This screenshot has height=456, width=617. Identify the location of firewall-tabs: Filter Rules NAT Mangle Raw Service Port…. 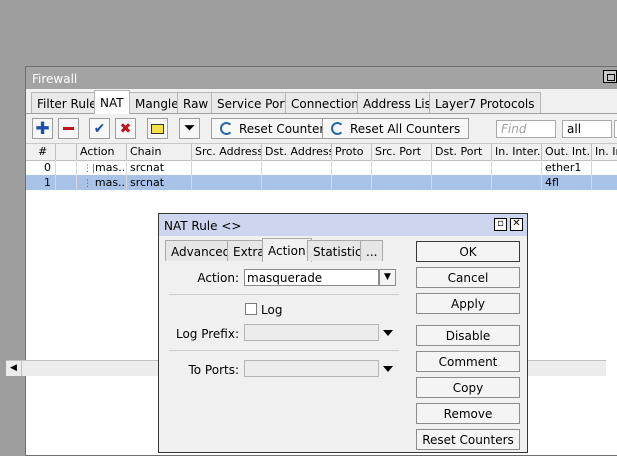
(321, 101).